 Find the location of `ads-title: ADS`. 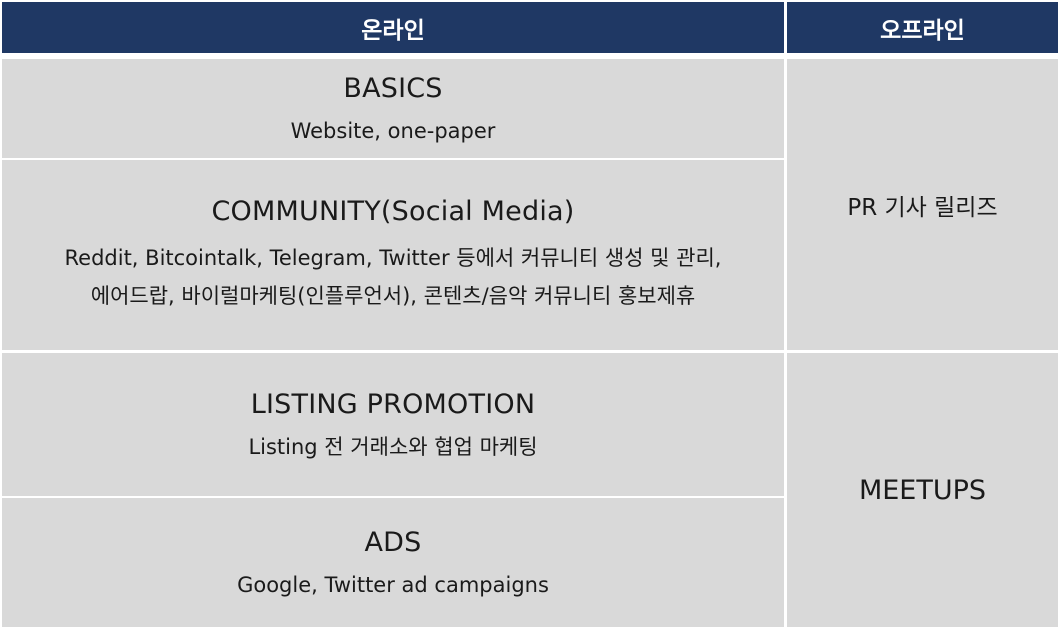

ads-title: ADS is located at coordinates (393, 542).